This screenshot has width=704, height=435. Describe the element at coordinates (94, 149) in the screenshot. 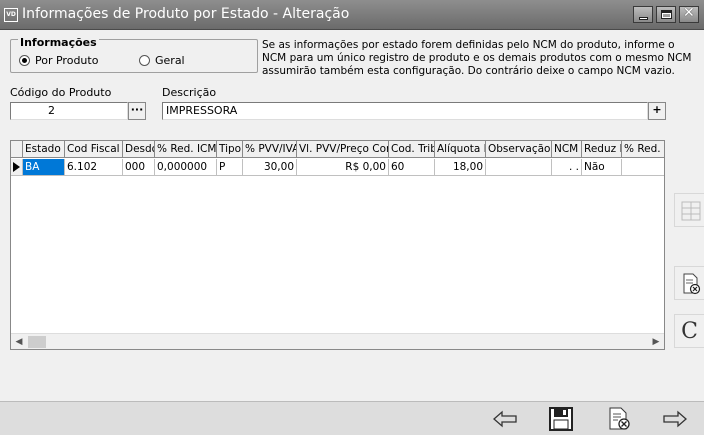

I see `column-header: Cod Fiscal` at that location.